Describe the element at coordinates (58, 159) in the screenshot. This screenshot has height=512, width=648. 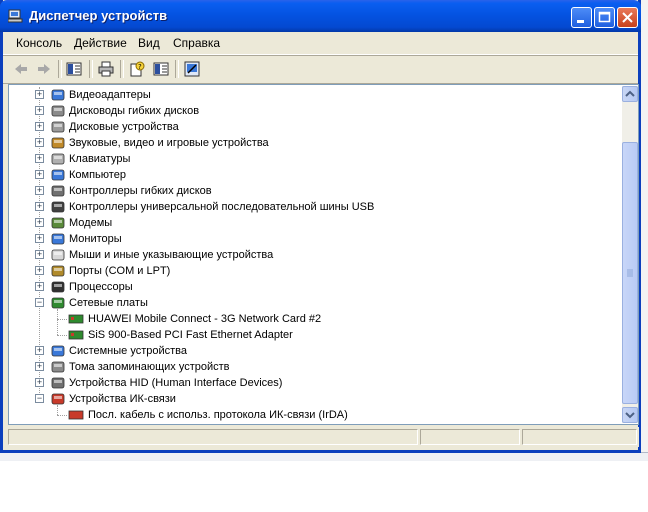
I see `keyboard-icon` at that location.